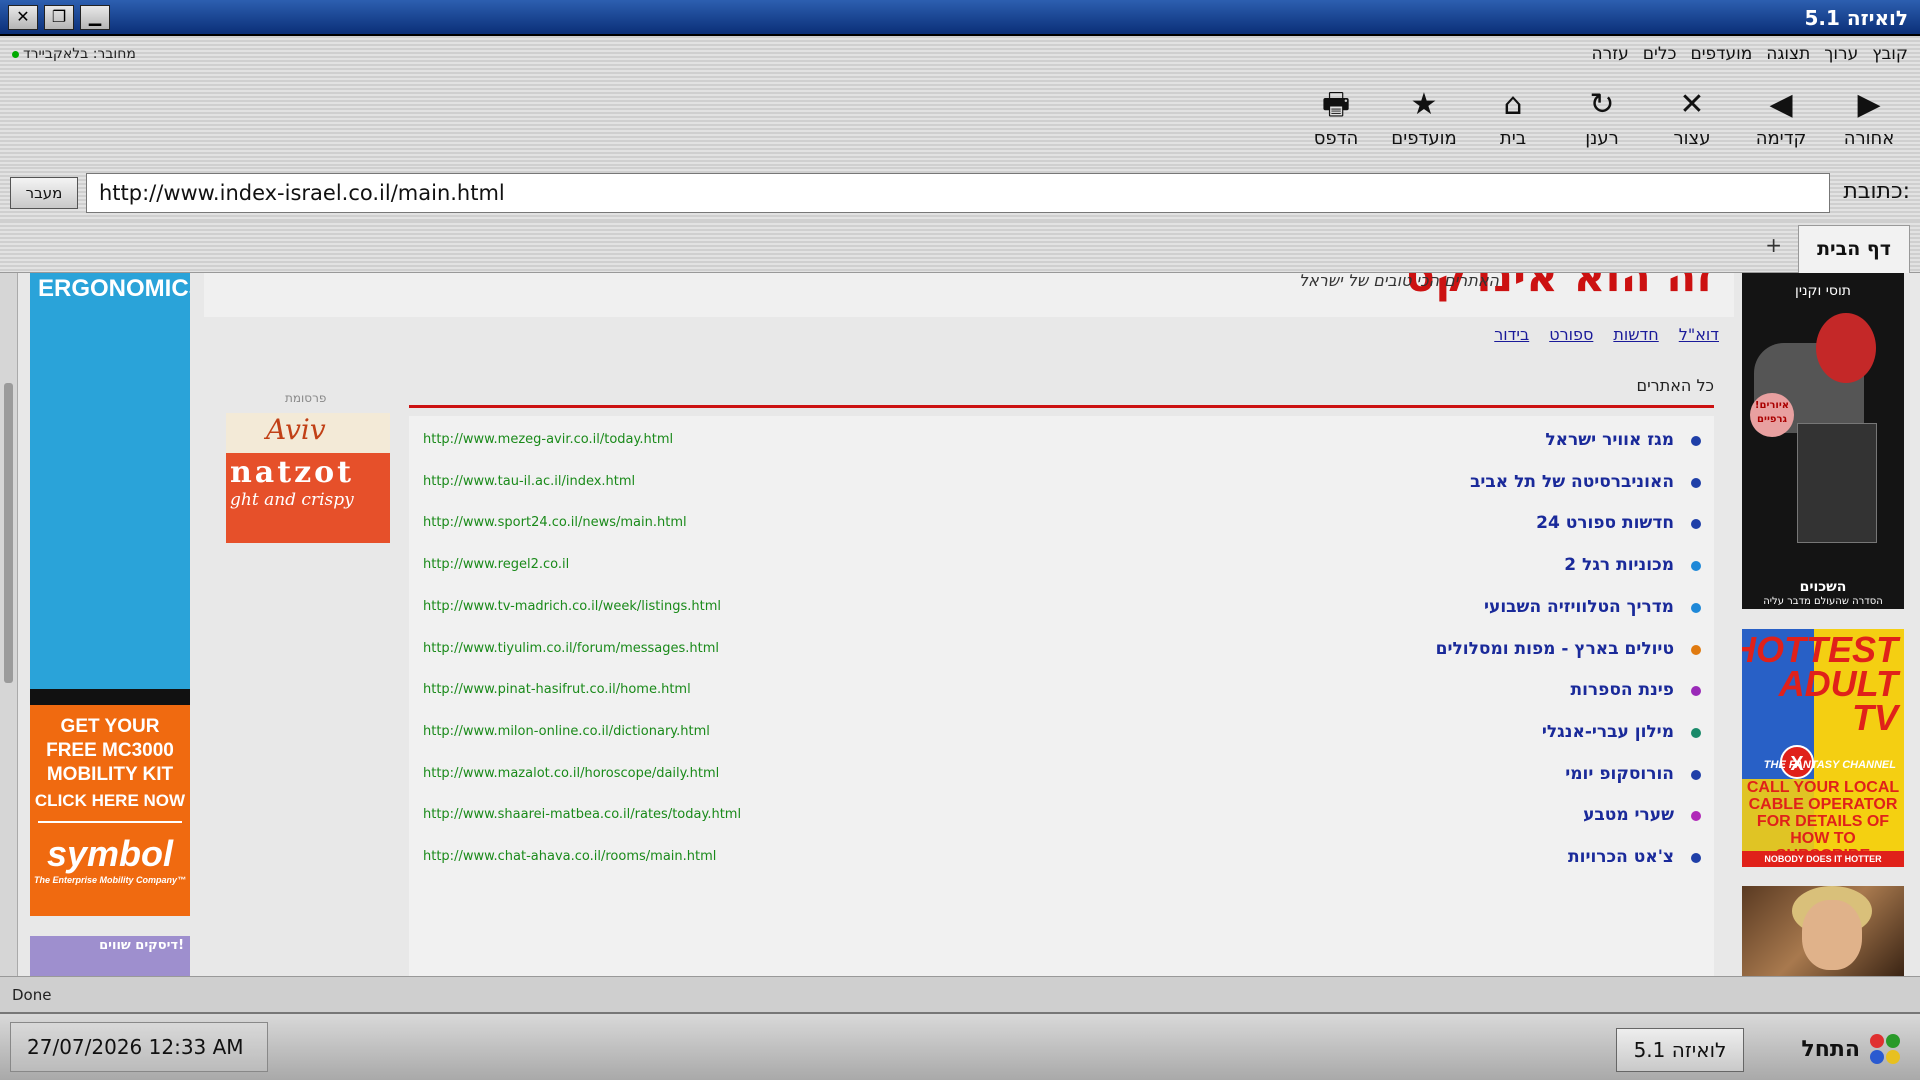  Describe the element at coordinates (1555, 649) in the screenshot. I see `site-title-link: טיולים בארץ - מפות ומסלולים` at that location.